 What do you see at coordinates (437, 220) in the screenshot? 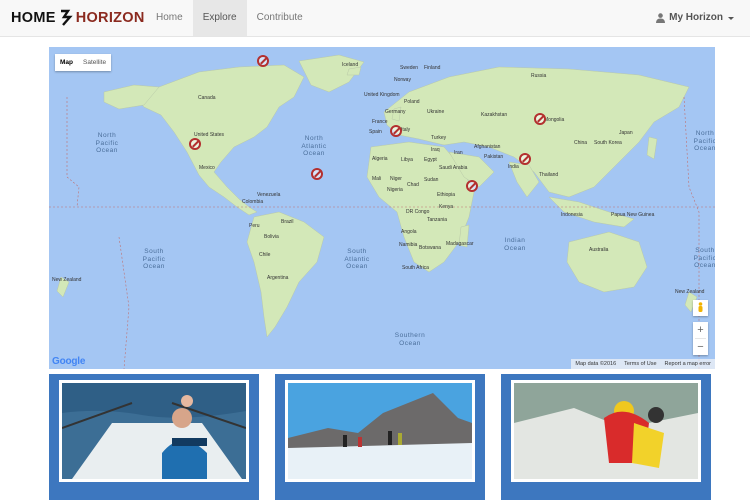
I see `country-label: Tanzania` at bounding box center [437, 220].